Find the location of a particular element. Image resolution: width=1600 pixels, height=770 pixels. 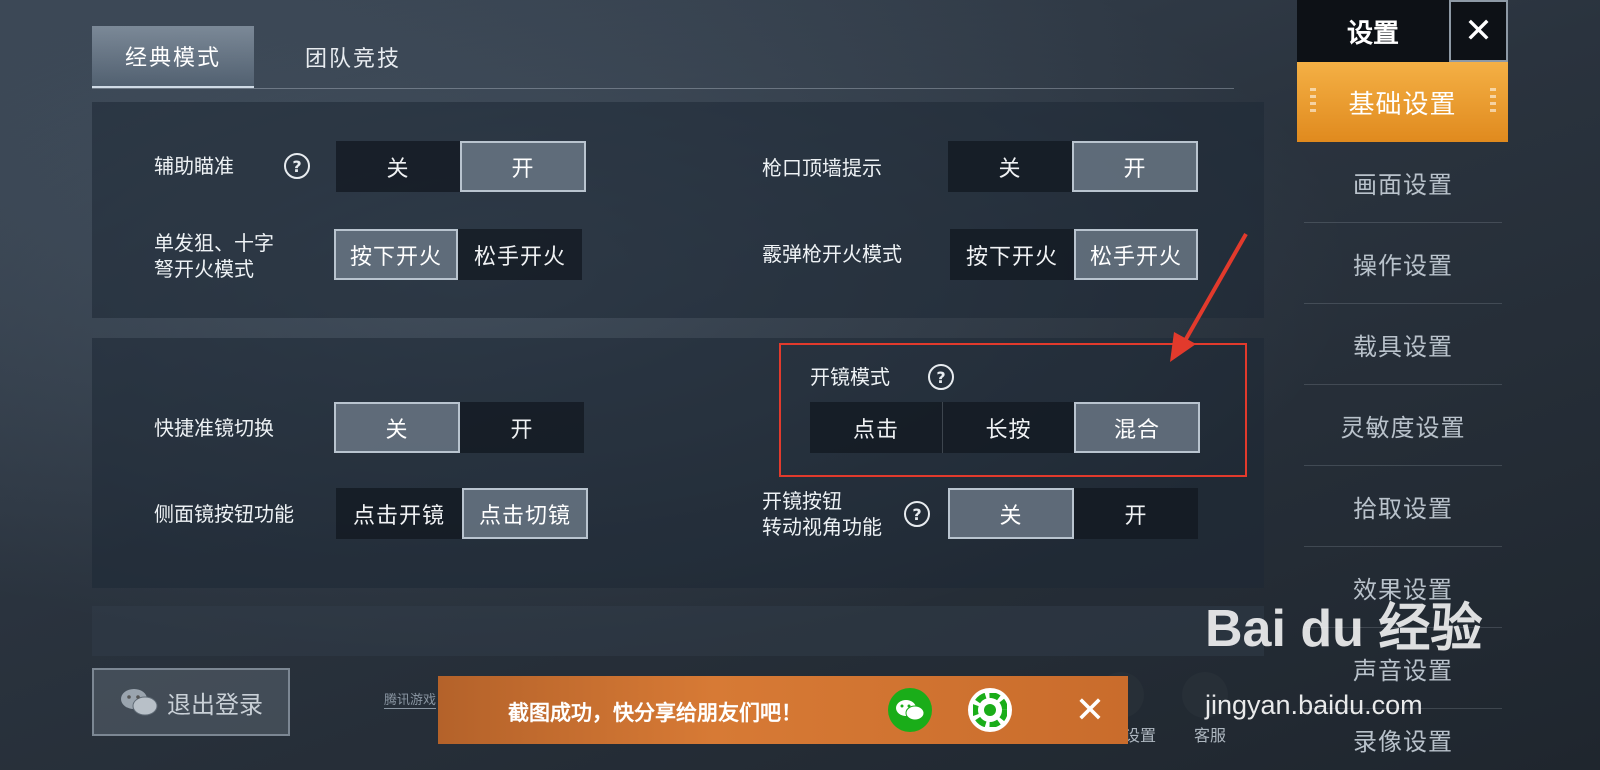

sniper-release-fire-button: 松手开火 is located at coordinates (520, 254).